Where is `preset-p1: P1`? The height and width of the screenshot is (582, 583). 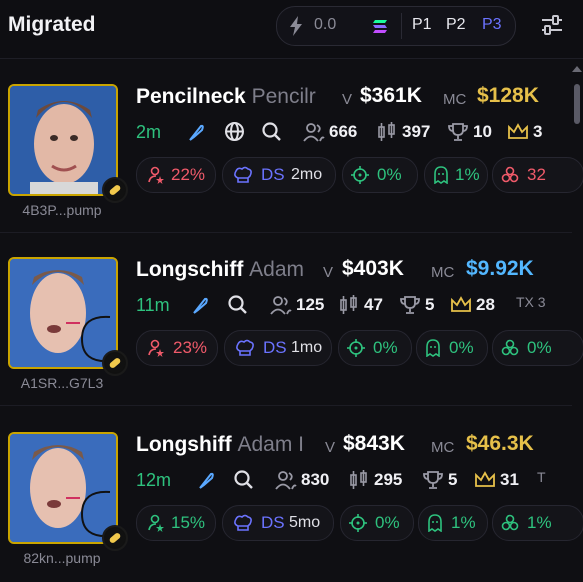 preset-p1: P1 is located at coordinates (422, 25).